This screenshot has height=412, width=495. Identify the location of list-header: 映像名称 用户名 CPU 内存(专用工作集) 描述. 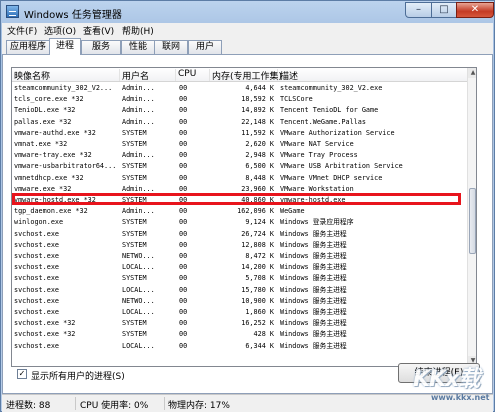
(239, 75).